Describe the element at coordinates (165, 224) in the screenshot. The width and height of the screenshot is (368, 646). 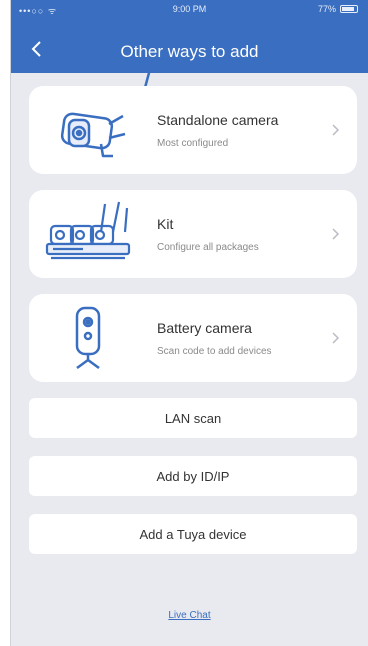
I see `option-title: Kit` at that location.